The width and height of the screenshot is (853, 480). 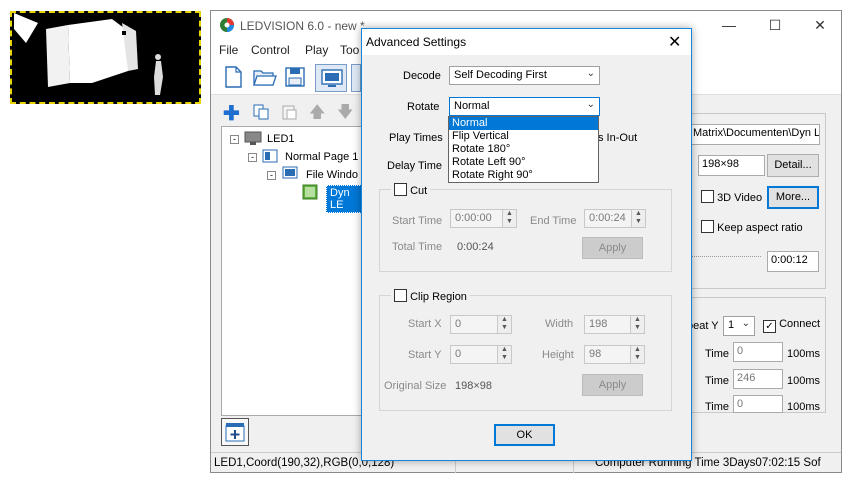 What do you see at coordinates (523, 175) in the screenshot?
I see `rotate-option-right-90: Rotate Right 90°` at bounding box center [523, 175].